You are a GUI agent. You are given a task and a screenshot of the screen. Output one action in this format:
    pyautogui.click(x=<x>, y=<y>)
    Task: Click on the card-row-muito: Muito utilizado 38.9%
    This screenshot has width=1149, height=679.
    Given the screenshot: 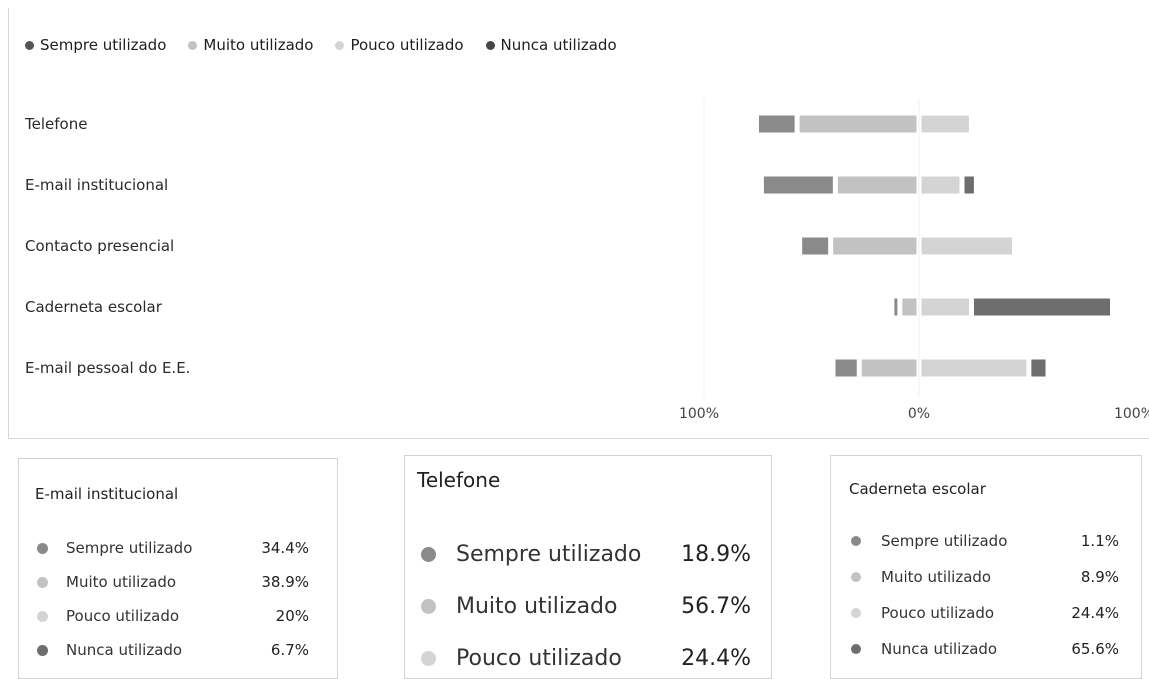 What is the action you would take?
    pyautogui.click(x=178, y=582)
    